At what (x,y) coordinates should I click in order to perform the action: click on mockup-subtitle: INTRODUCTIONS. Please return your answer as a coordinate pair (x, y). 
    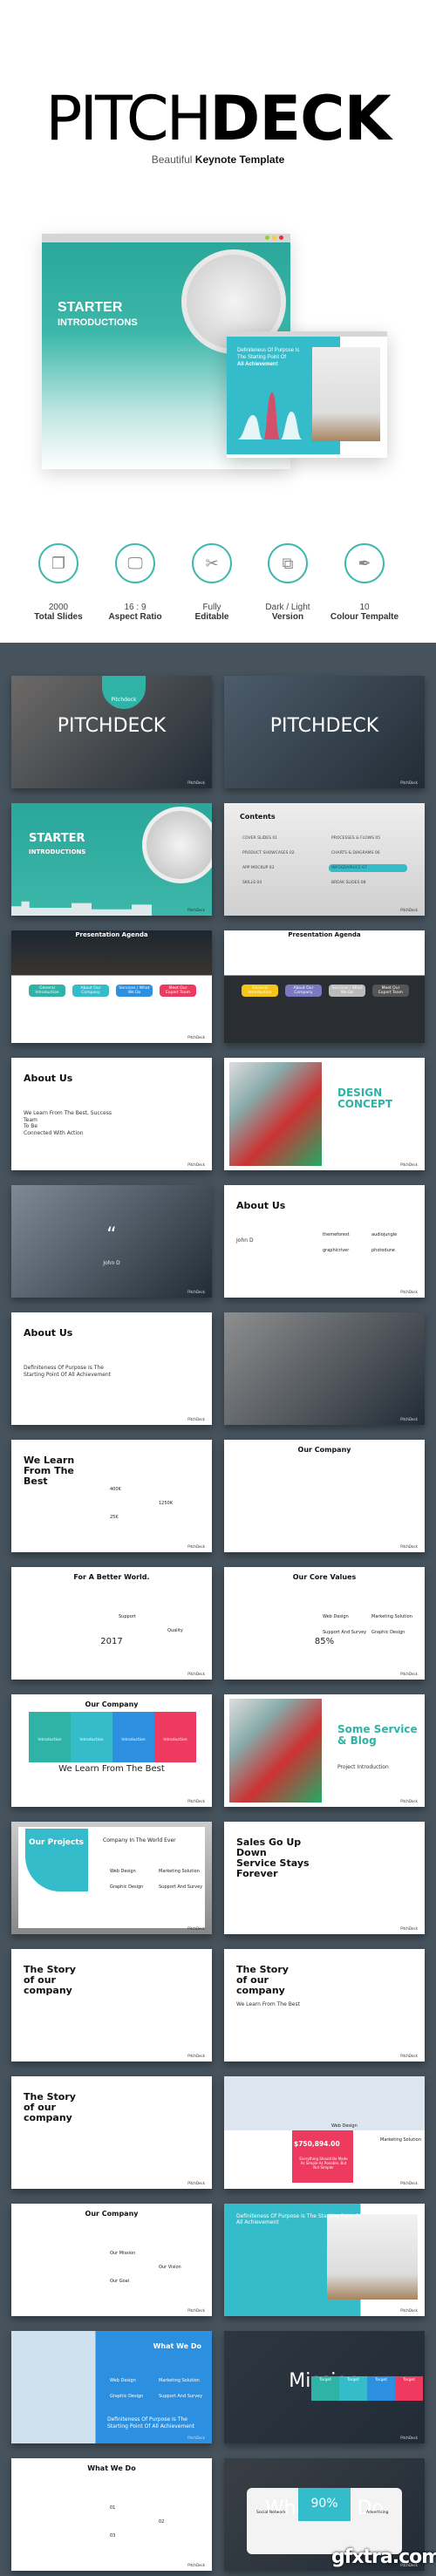
    Looking at the image, I should click on (98, 323).